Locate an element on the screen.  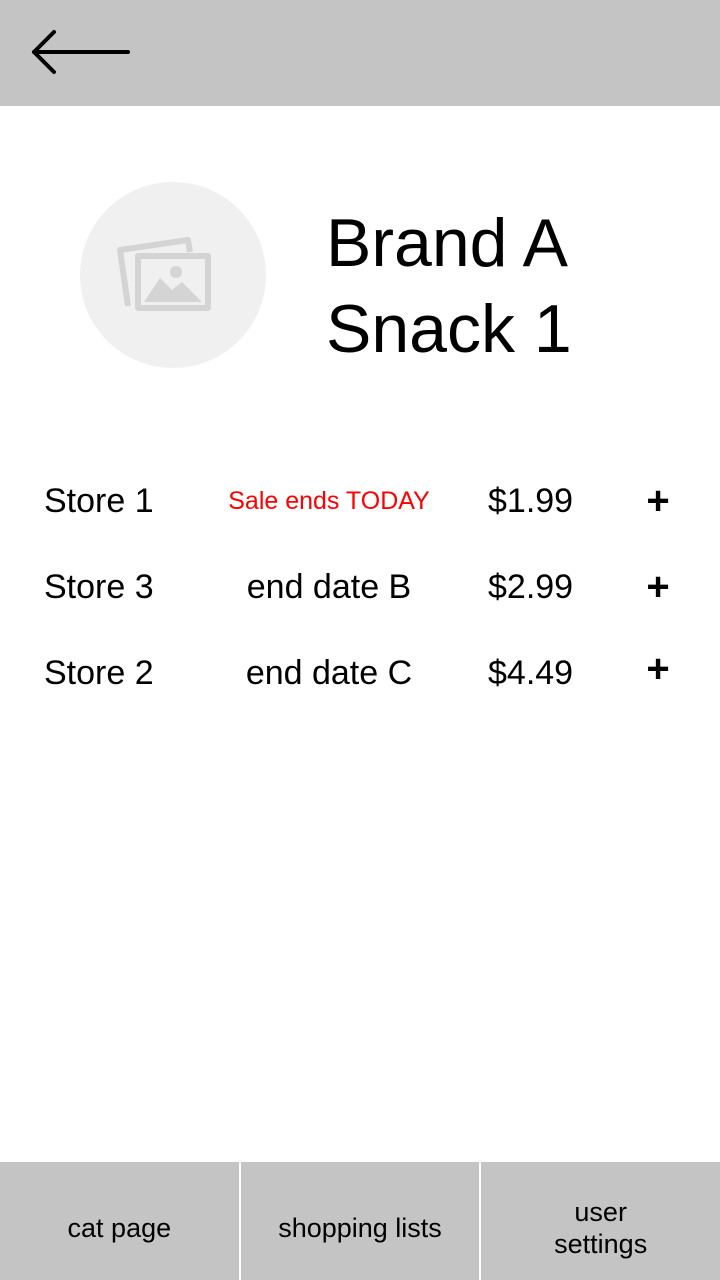
price: $2.99 is located at coordinates (531, 587).